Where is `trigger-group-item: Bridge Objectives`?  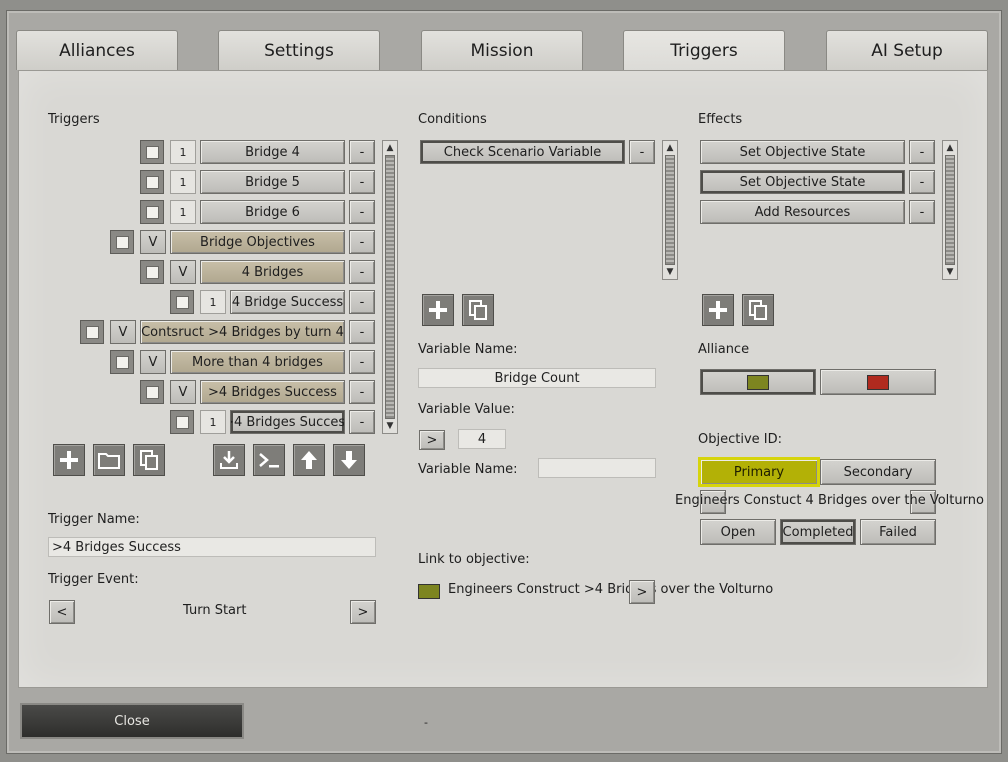
trigger-group-item: Bridge Objectives is located at coordinates (257, 242).